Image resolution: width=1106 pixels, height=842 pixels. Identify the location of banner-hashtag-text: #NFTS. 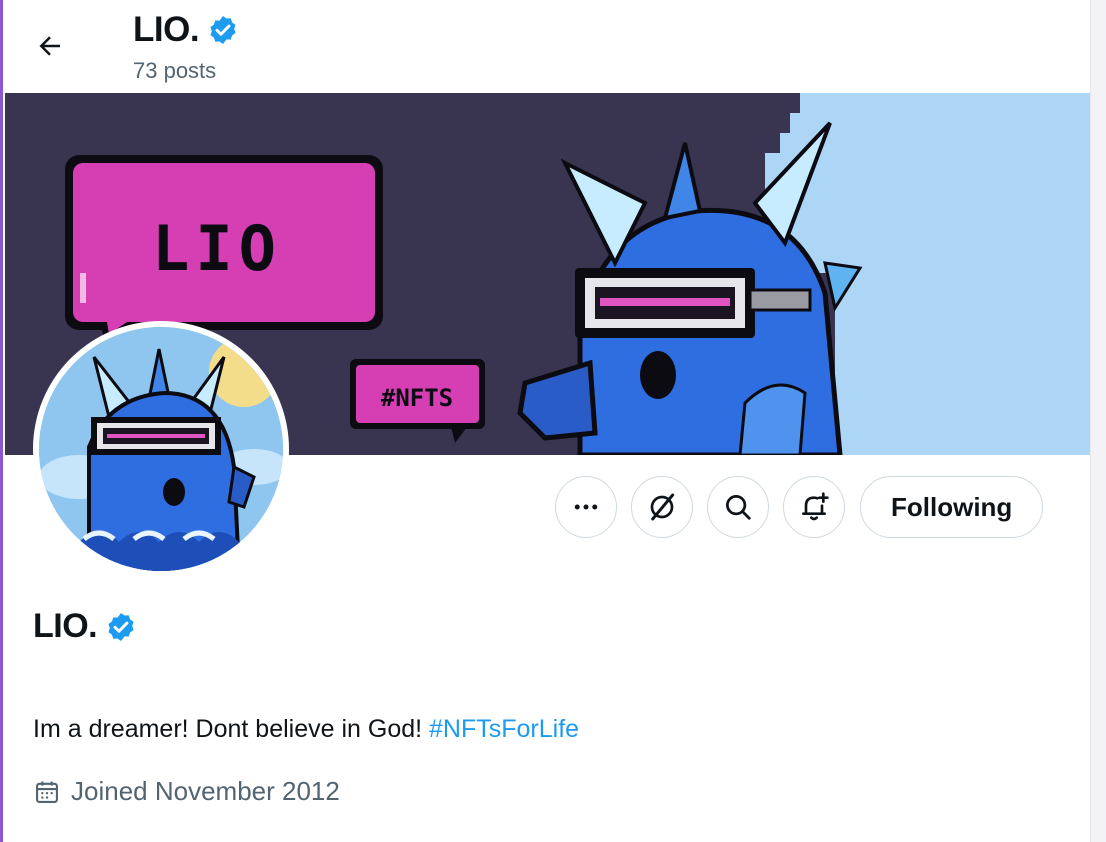
(417, 398).